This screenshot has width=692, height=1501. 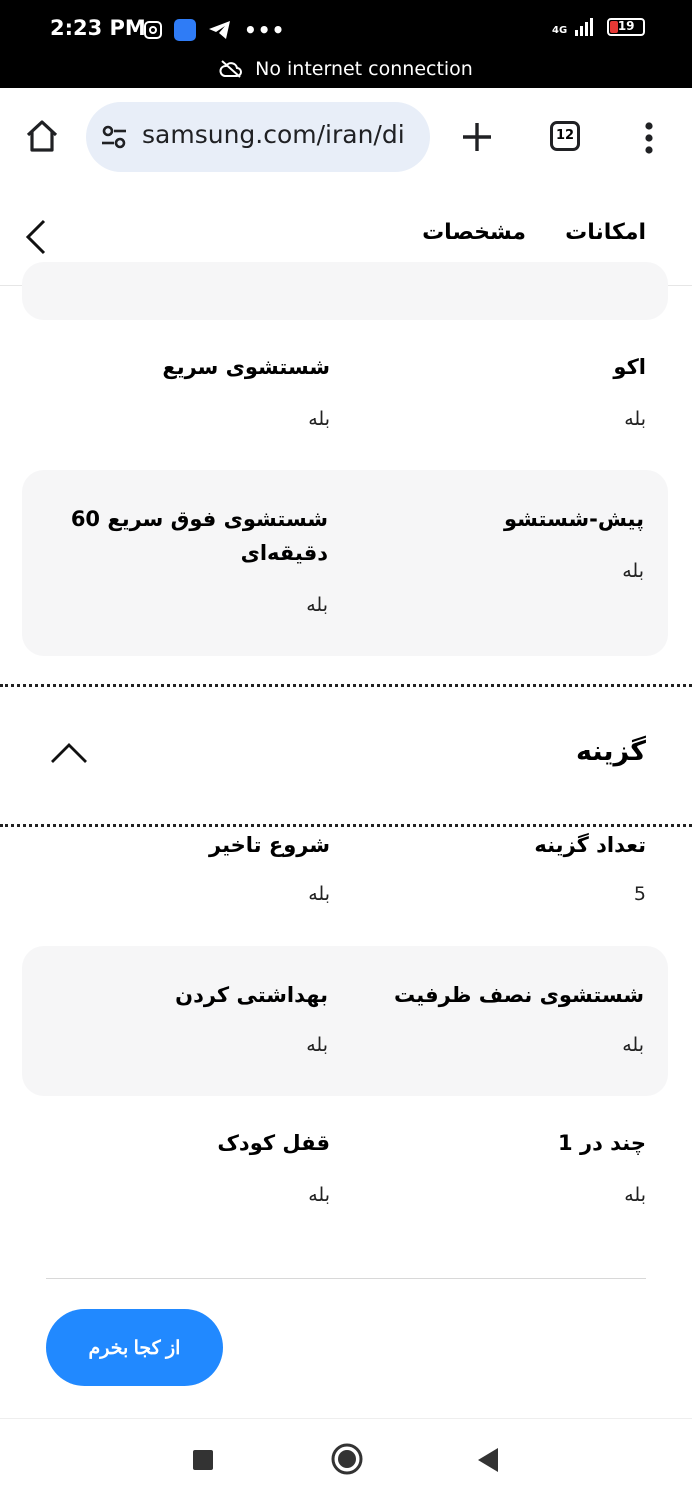 I want to click on no-internet-banner: No internet connection, so click(x=346, y=70).